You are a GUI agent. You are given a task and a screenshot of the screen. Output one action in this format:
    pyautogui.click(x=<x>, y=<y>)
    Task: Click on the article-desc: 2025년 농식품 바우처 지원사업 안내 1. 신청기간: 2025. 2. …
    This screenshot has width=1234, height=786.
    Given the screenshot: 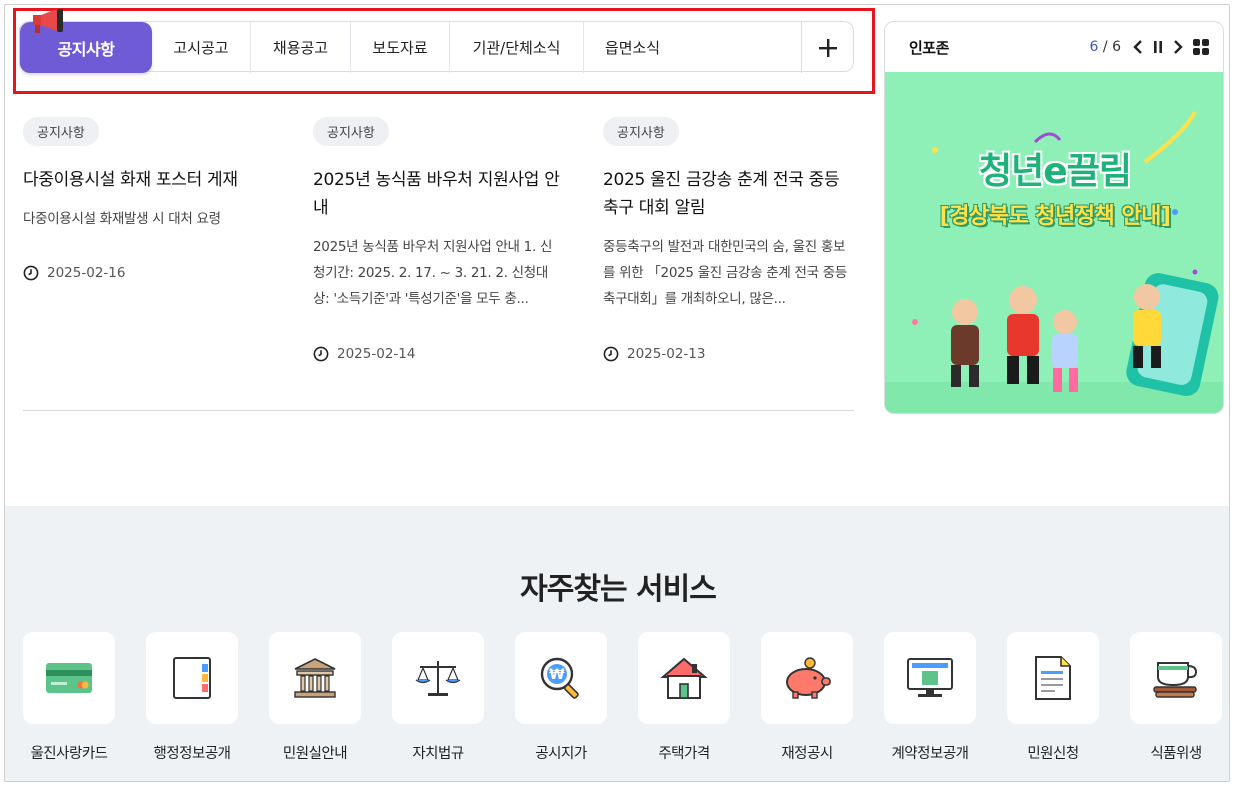 What is the action you would take?
    pyautogui.click(x=433, y=273)
    